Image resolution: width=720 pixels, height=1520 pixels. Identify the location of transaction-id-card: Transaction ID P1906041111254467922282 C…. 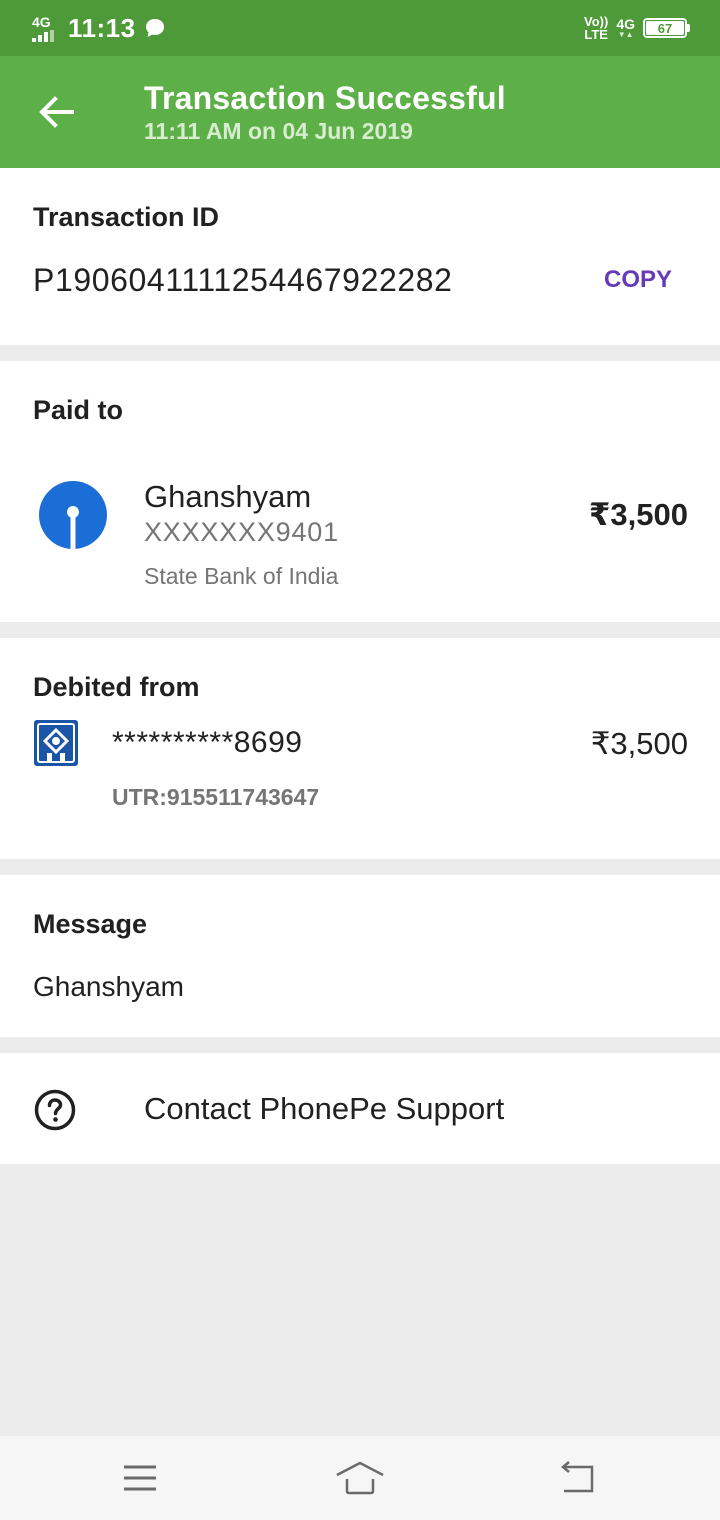
(360, 256).